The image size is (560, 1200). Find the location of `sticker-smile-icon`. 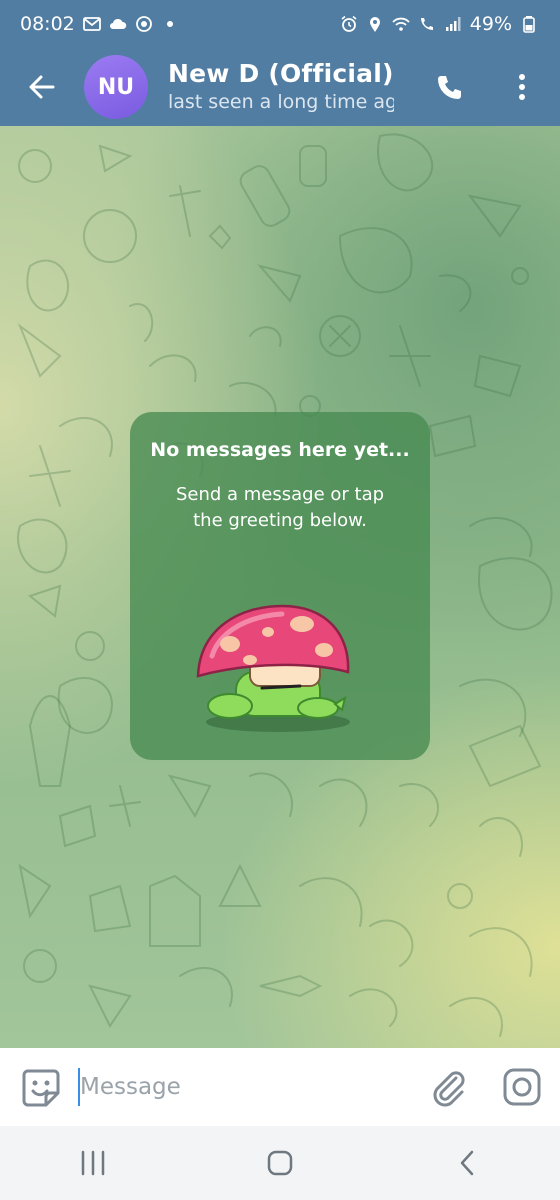

sticker-smile-icon is located at coordinates (41, 1088).